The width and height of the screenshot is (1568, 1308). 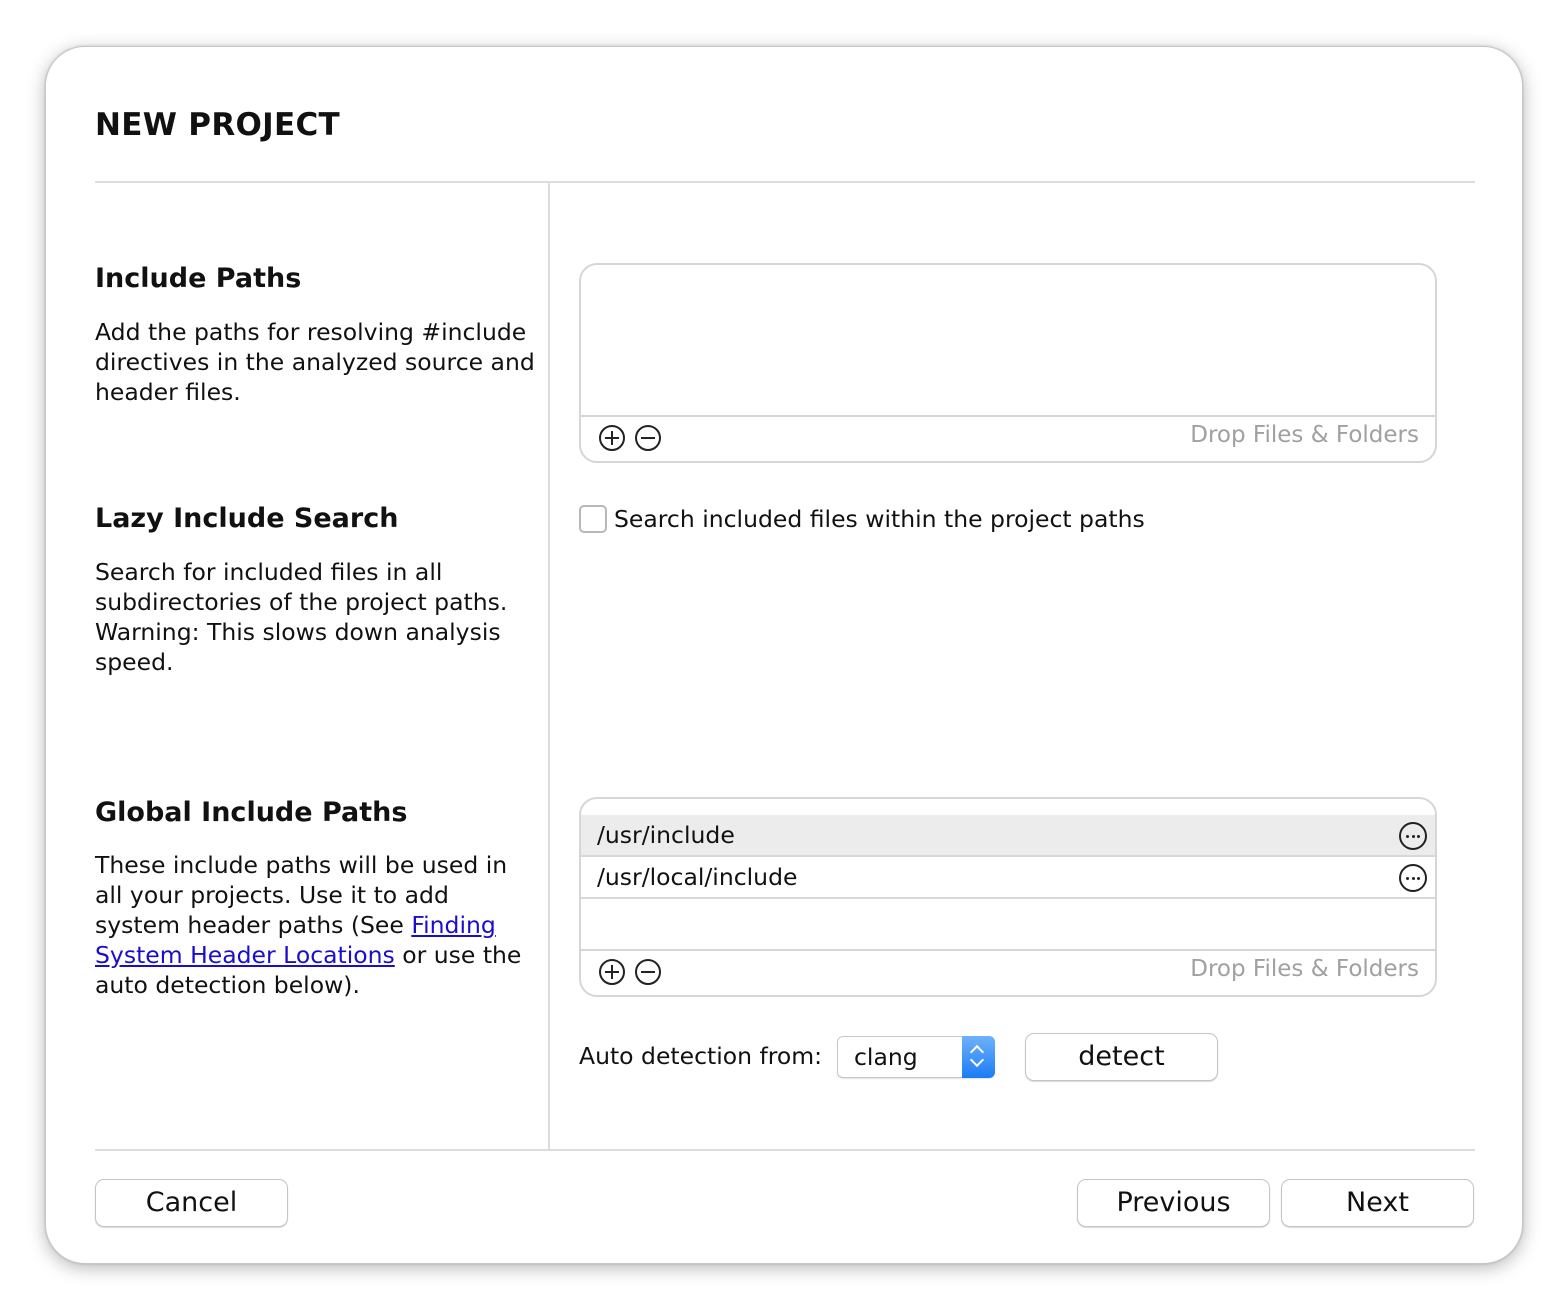 I want to click on include-paths-title: Include Paths, so click(x=198, y=278).